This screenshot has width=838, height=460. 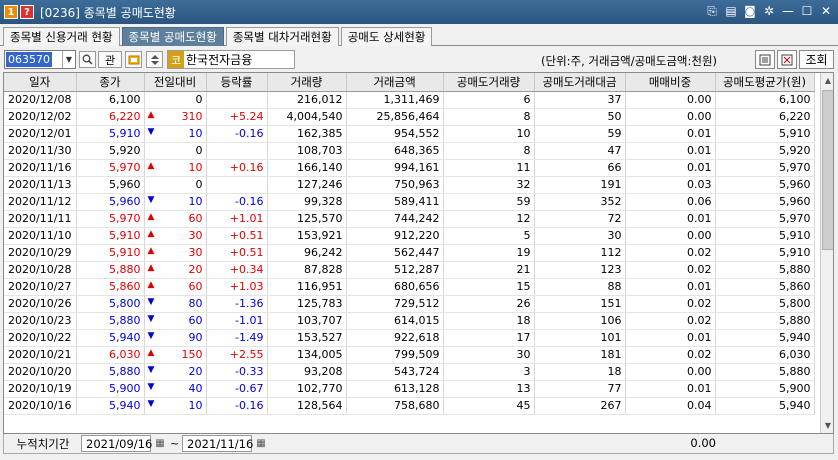 What do you see at coordinates (61, 36) in the screenshot?
I see `tab-credit-trading: 종목별 신용거래 현황` at bounding box center [61, 36].